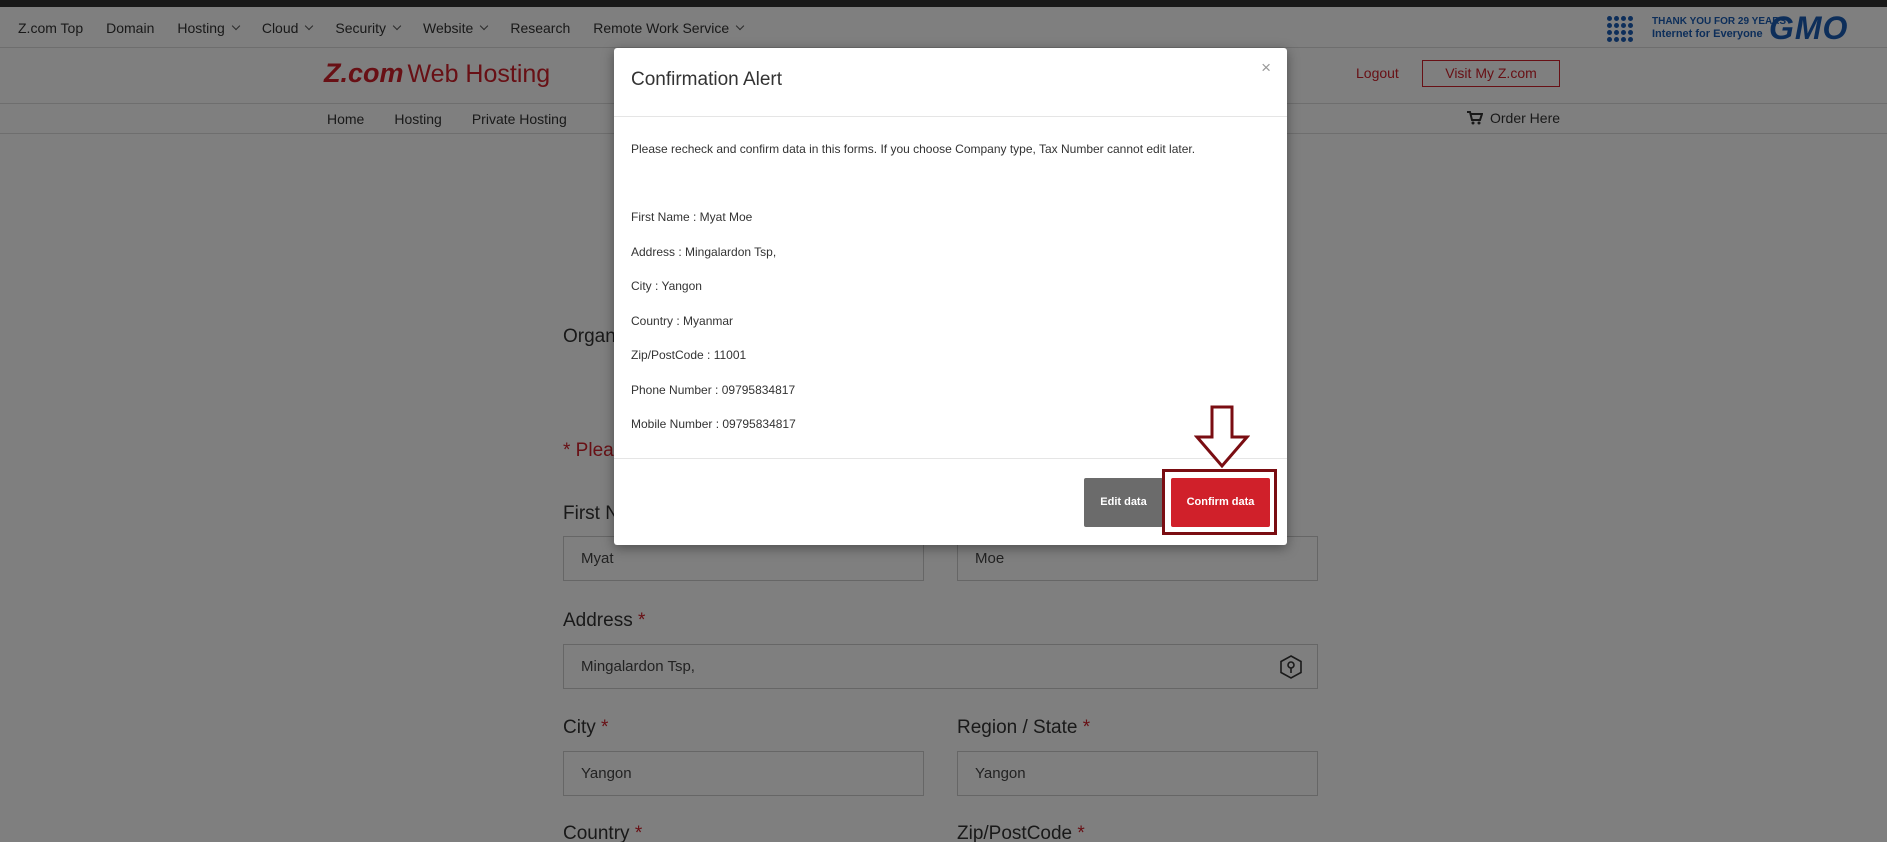  What do you see at coordinates (704, 252) in the screenshot?
I see `detail-address: Address : Mingalardon Tsp,` at bounding box center [704, 252].